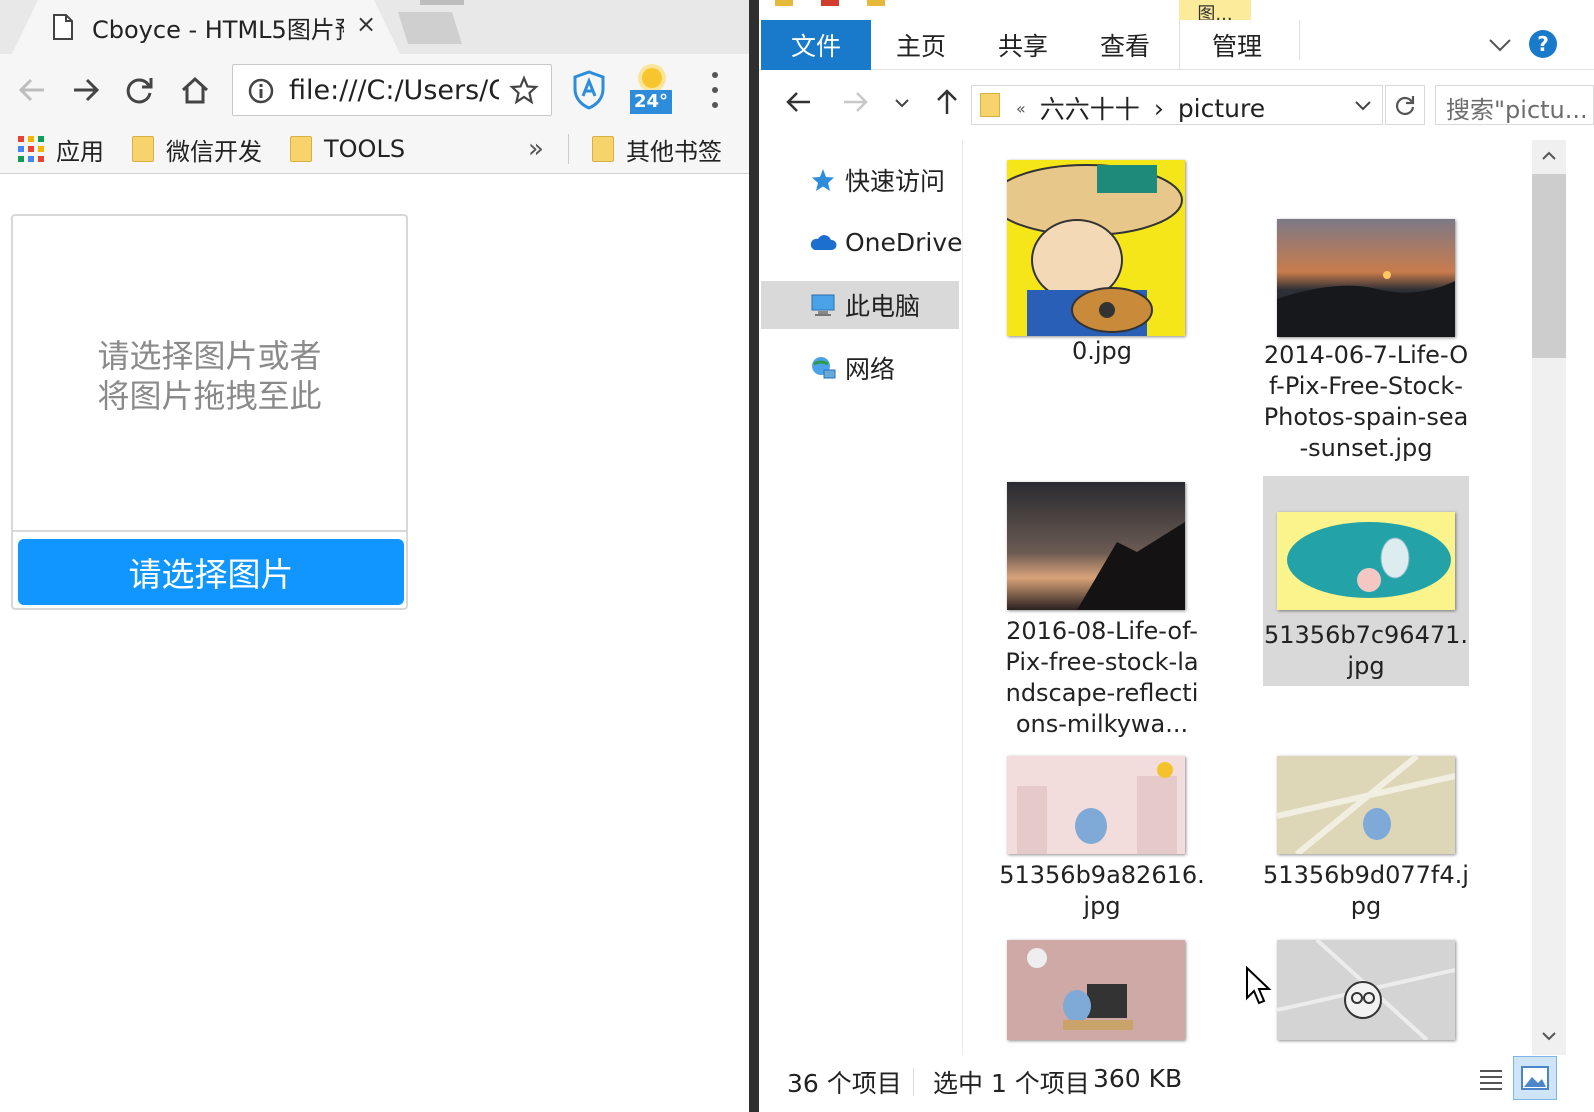  What do you see at coordinates (1023, 45) in the screenshot?
I see `tab-share: 共享` at bounding box center [1023, 45].